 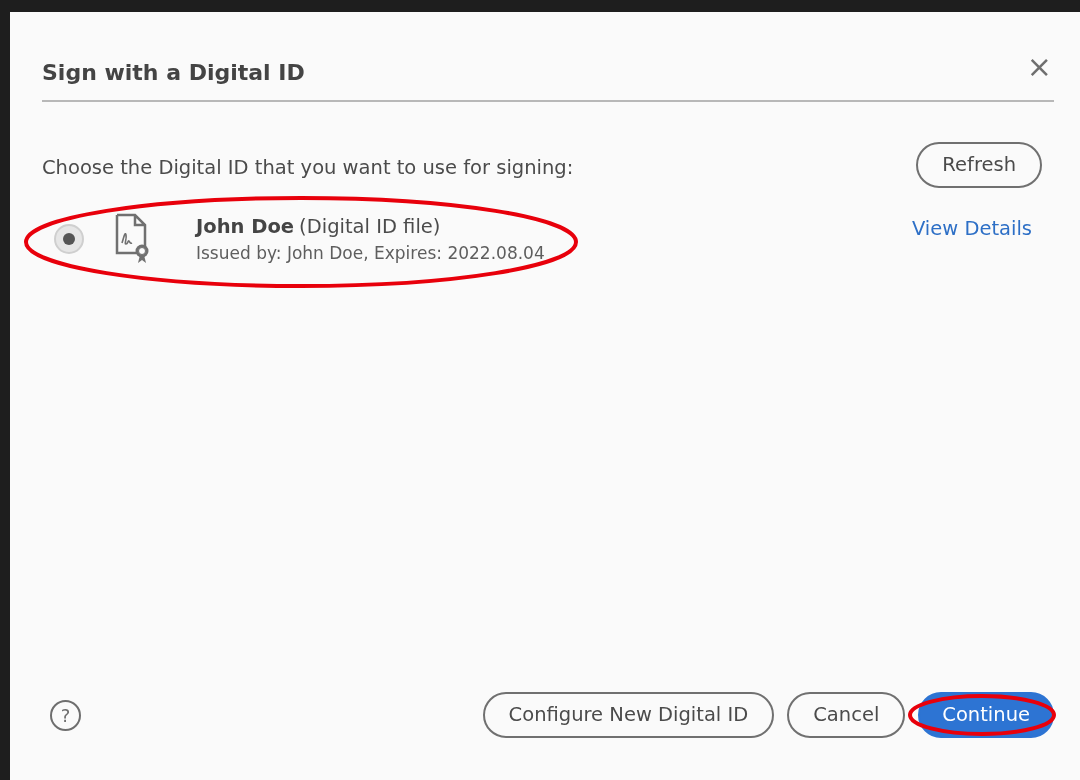 I want to click on id-type: (Digital ID file), so click(x=370, y=226).